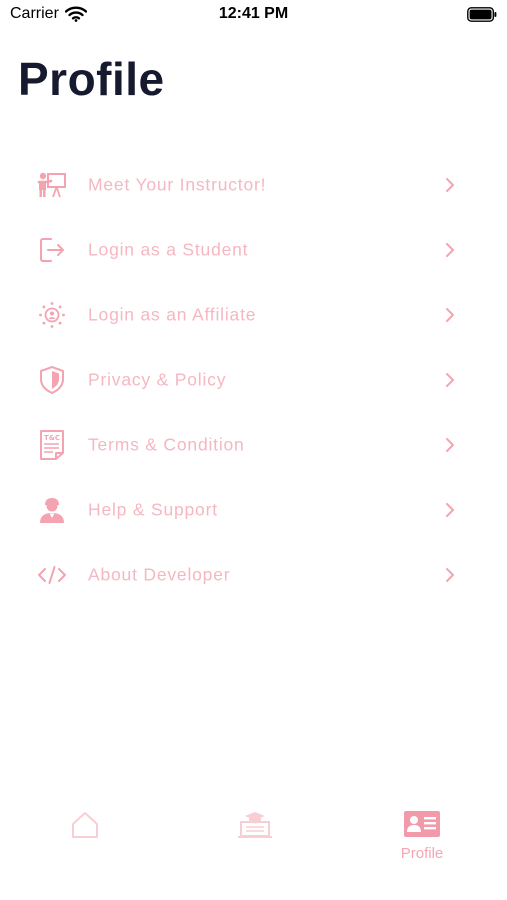  I want to click on menu-item-label: Login as a Student, so click(168, 249).